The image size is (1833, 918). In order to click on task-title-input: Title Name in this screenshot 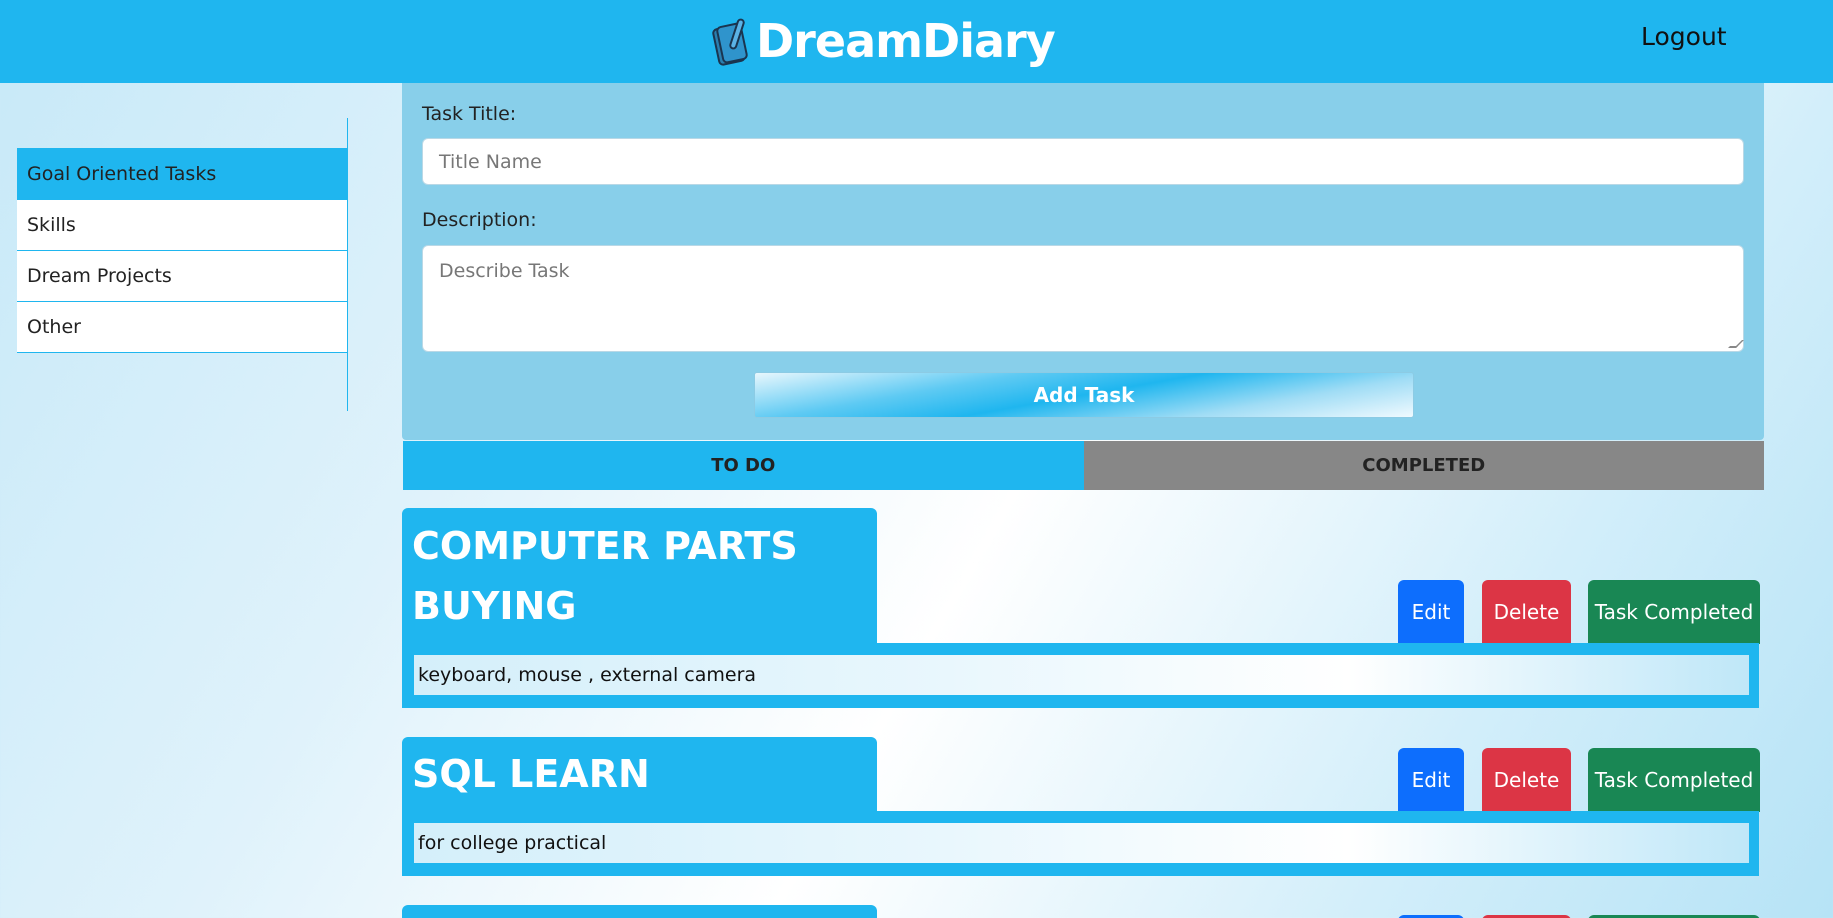, I will do `click(1083, 161)`.